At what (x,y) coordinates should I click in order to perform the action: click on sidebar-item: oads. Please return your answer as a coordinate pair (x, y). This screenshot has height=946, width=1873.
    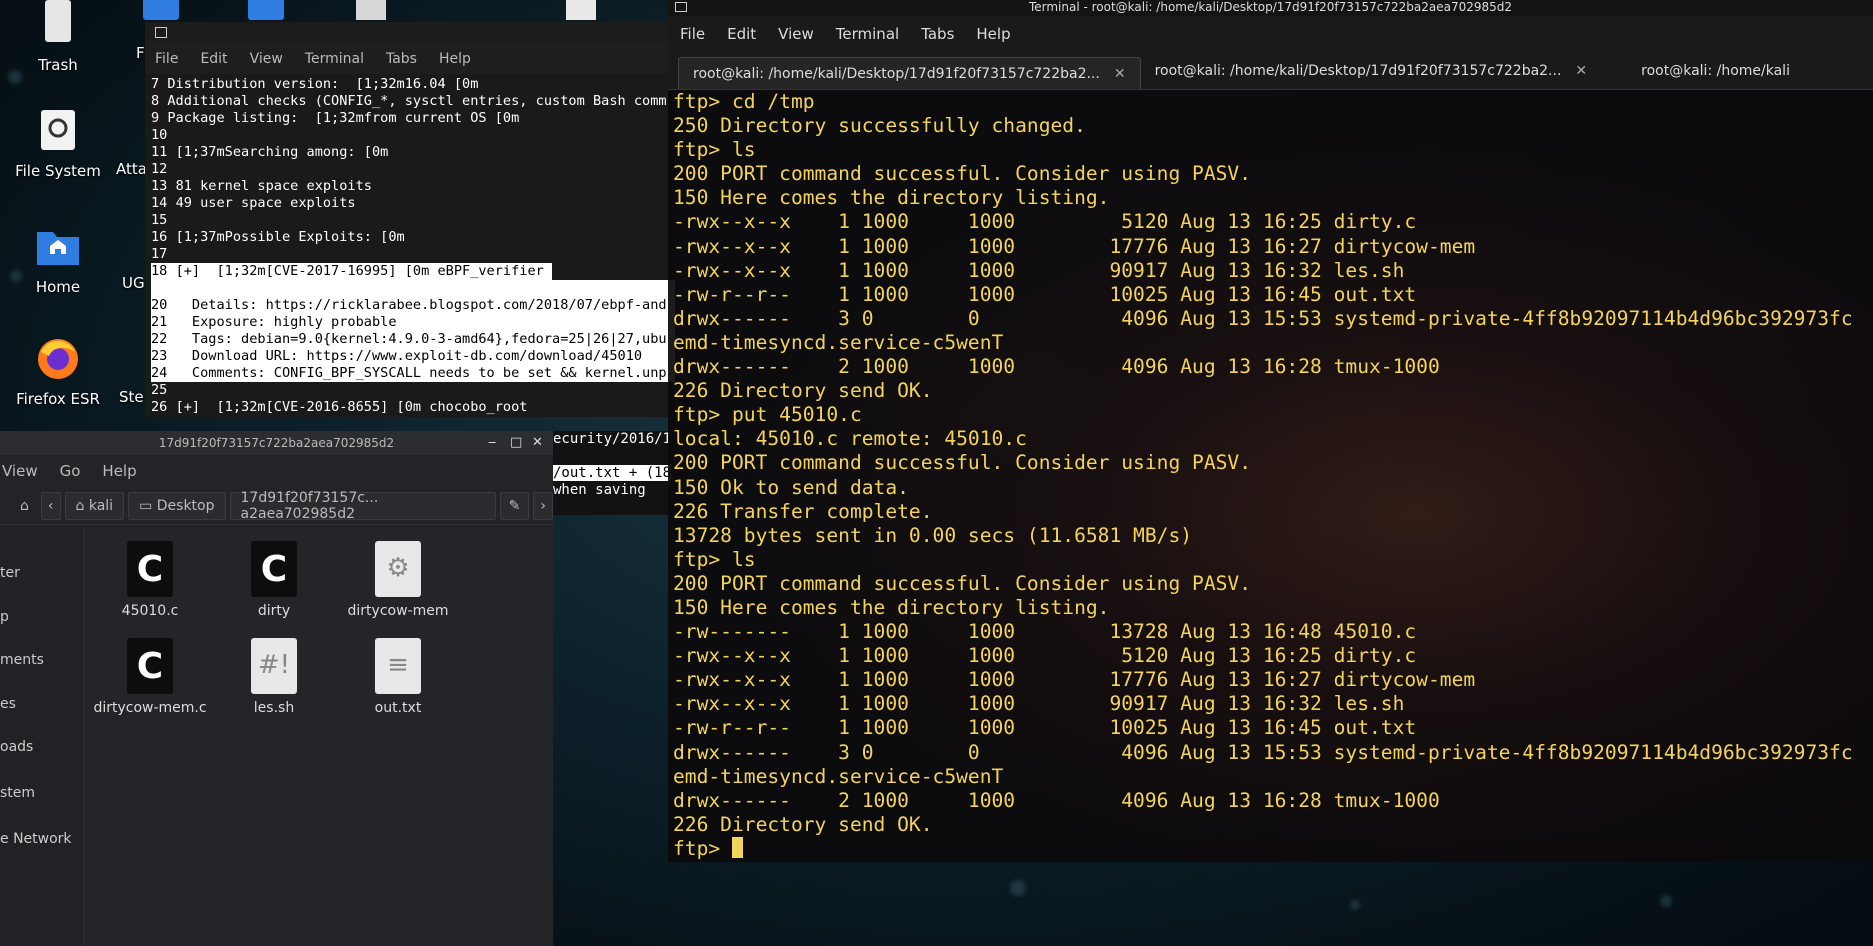
    Looking at the image, I should click on (16, 747).